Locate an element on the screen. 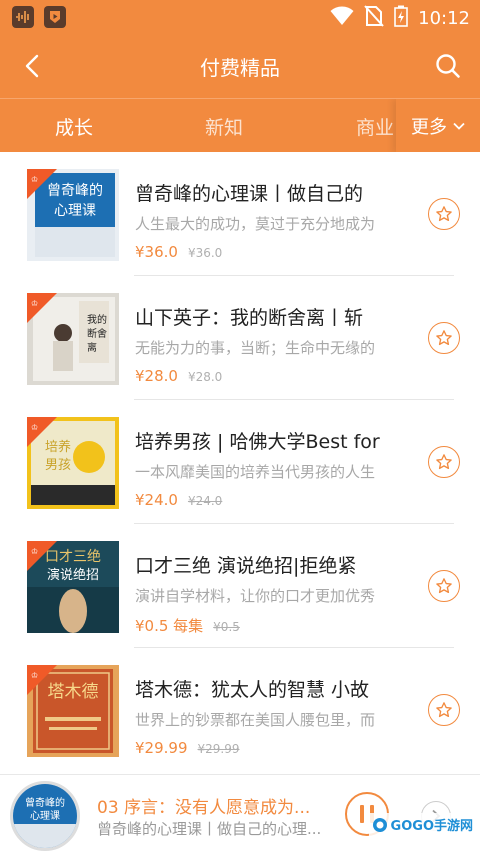 The image size is (480, 853). price: ¥24.0 is located at coordinates (156, 500).